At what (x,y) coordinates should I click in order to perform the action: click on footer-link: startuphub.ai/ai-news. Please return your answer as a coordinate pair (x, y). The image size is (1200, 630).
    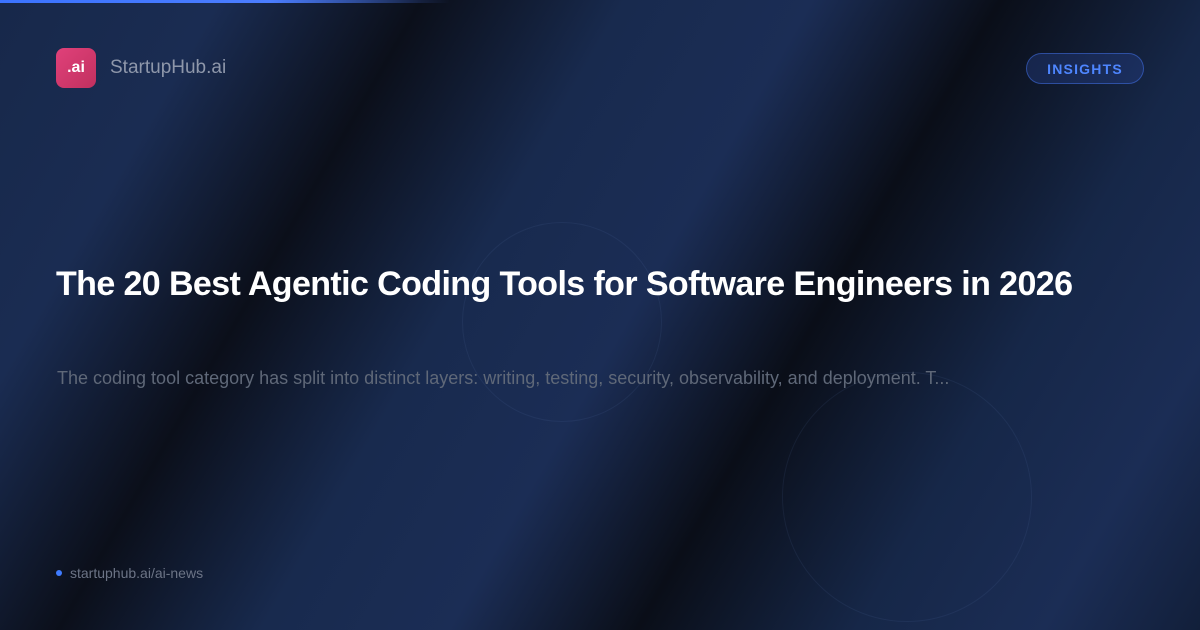
    Looking at the image, I should click on (129, 573).